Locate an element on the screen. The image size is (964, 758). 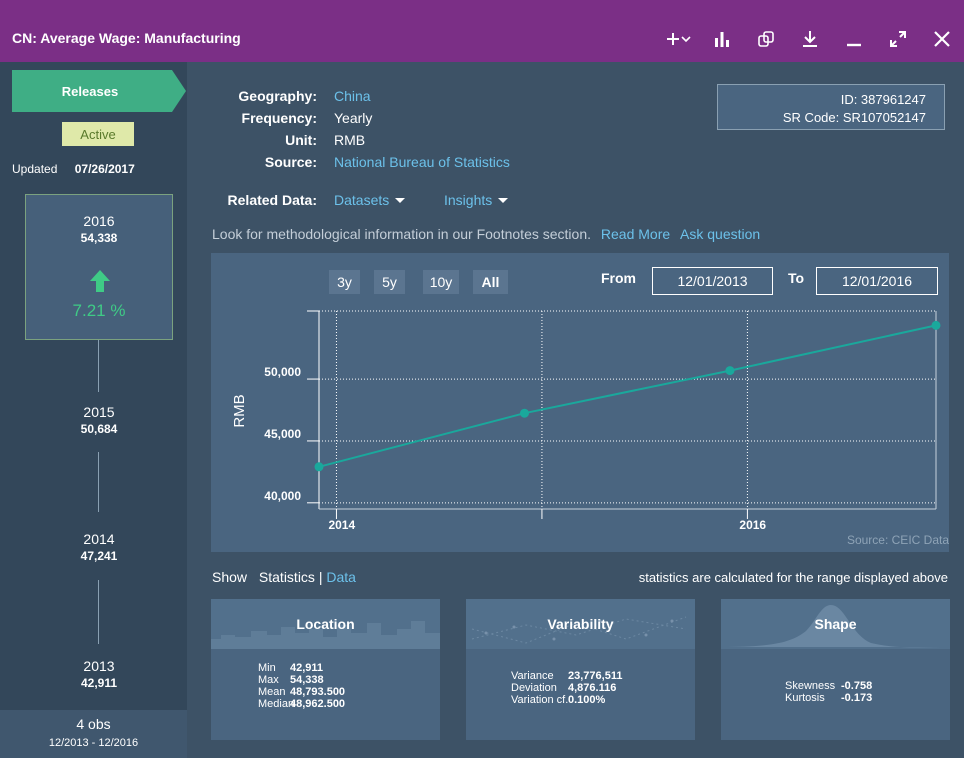
ask-question-link: Ask question is located at coordinates (720, 234).